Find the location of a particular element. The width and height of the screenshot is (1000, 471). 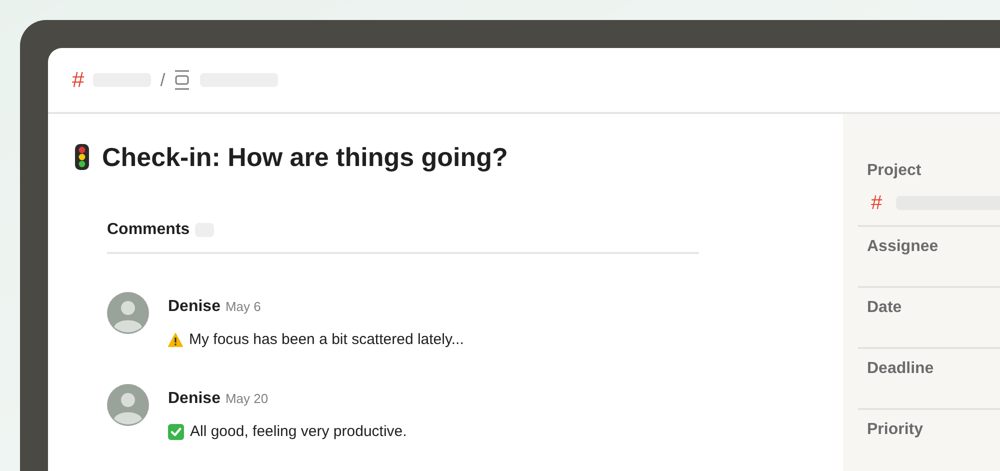

comment-text: All good, feeling very productive. is located at coordinates (298, 432).